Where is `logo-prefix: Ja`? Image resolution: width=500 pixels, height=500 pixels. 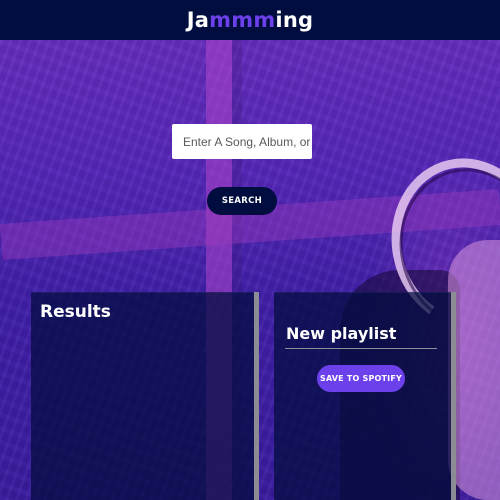
logo-prefix: Ja is located at coordinates (198, 20).